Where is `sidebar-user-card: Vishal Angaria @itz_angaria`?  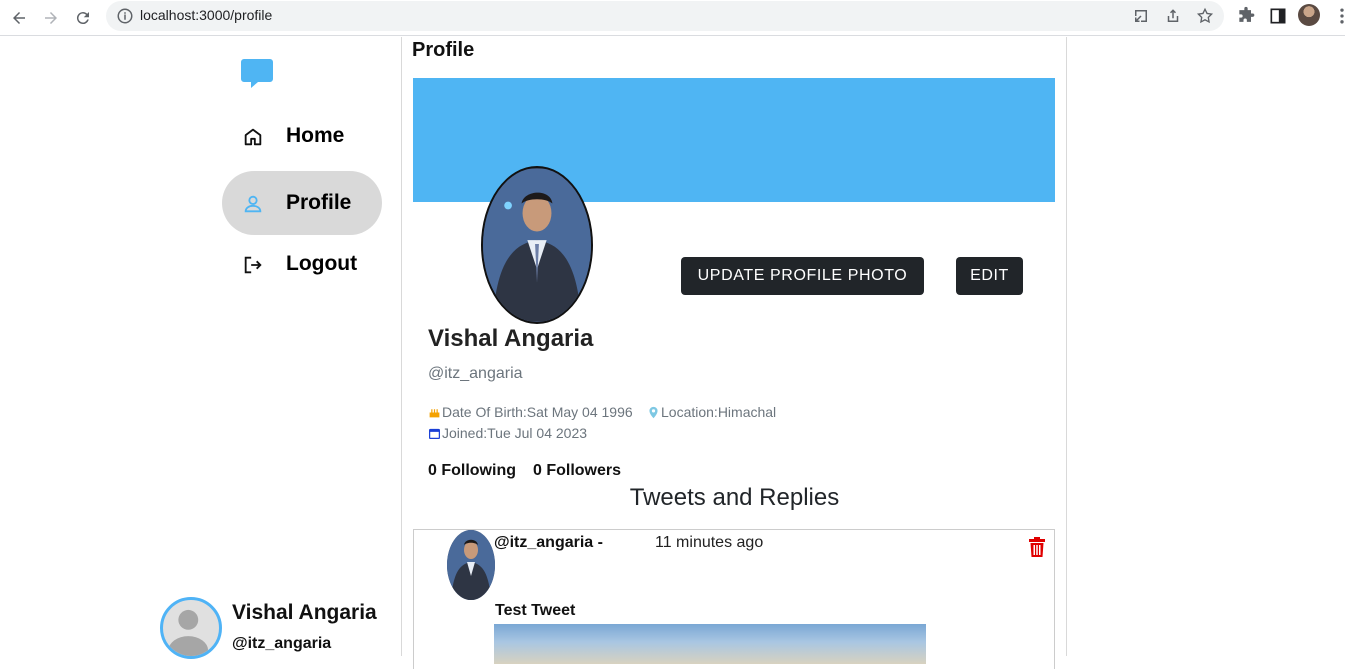 sidebar-user-card: Vishal Angaria @itz_angaria is located at coordinates (280, 630).